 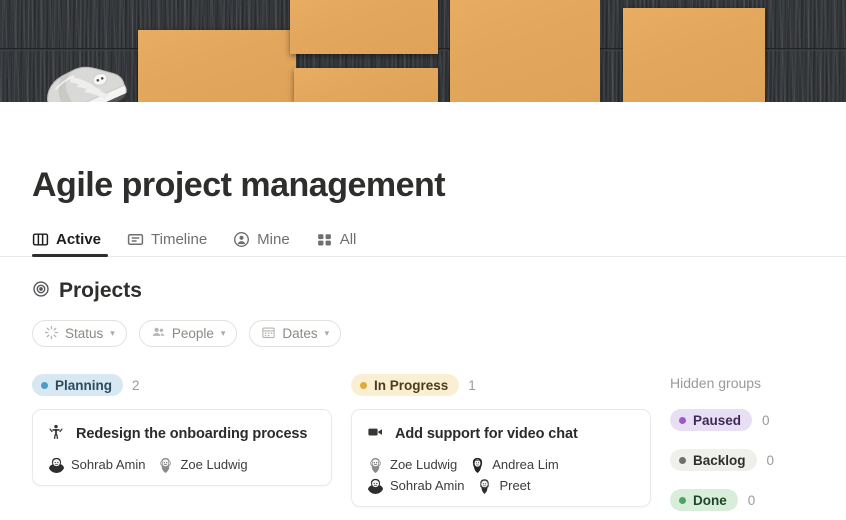 I want to click on tab-all: All, so click(x=336, y=244).